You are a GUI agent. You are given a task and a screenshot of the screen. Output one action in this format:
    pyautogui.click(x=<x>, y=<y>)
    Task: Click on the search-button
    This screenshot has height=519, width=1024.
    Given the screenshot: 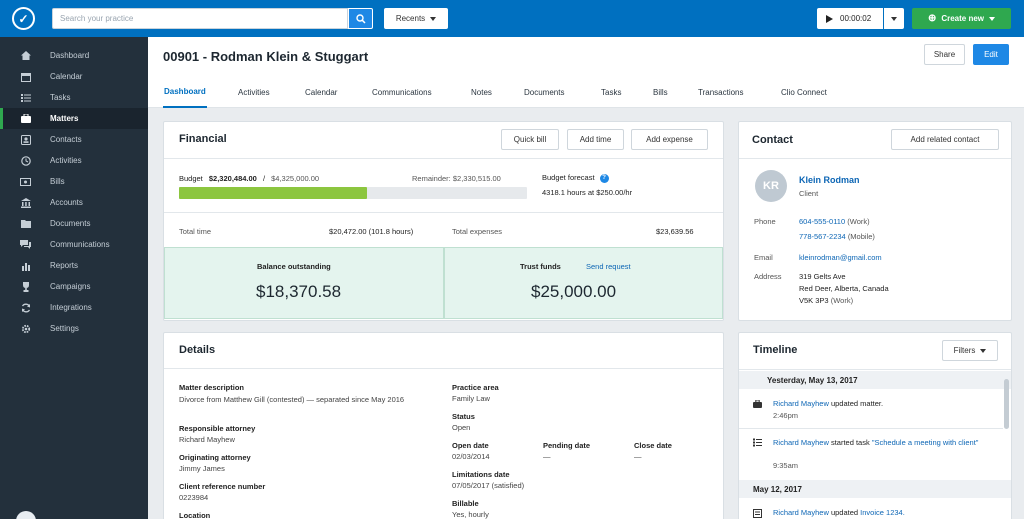 What is the action you would take?
    pyautogui.click(x=360, y=18)
    